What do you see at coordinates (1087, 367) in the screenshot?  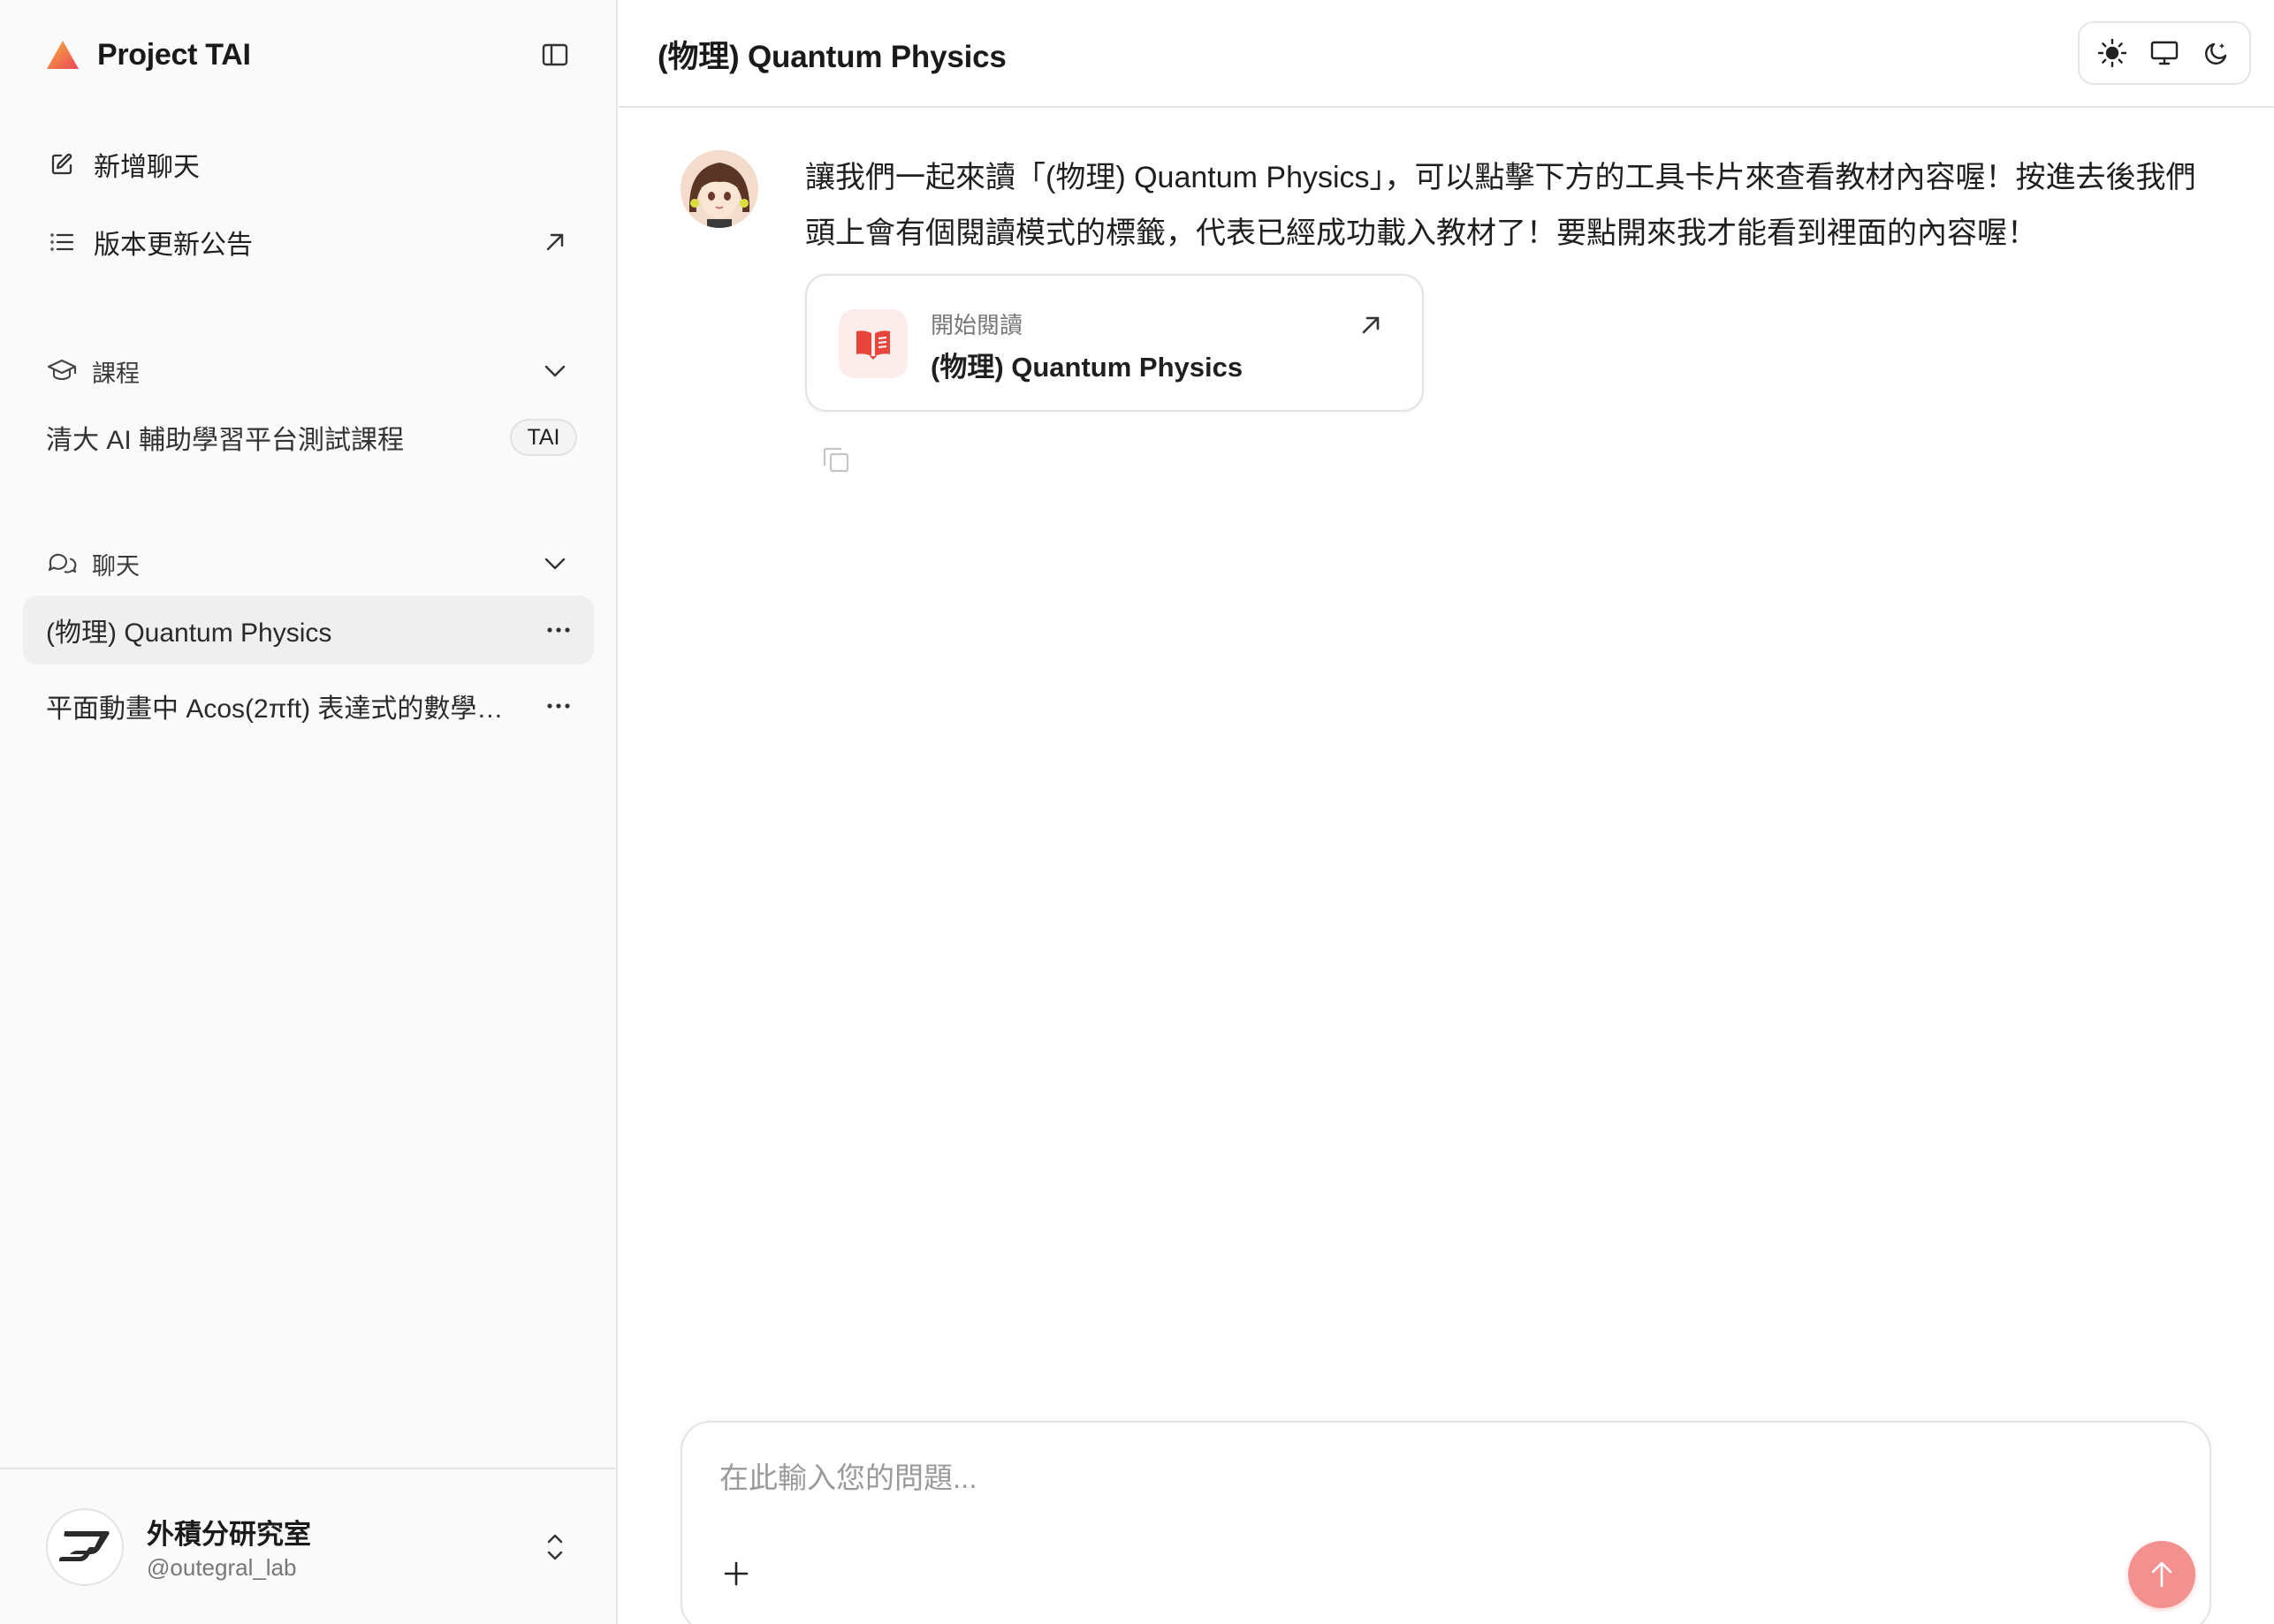 I see `card-title: (物理) Quantum Physics` at bounding box center [1087, 367].